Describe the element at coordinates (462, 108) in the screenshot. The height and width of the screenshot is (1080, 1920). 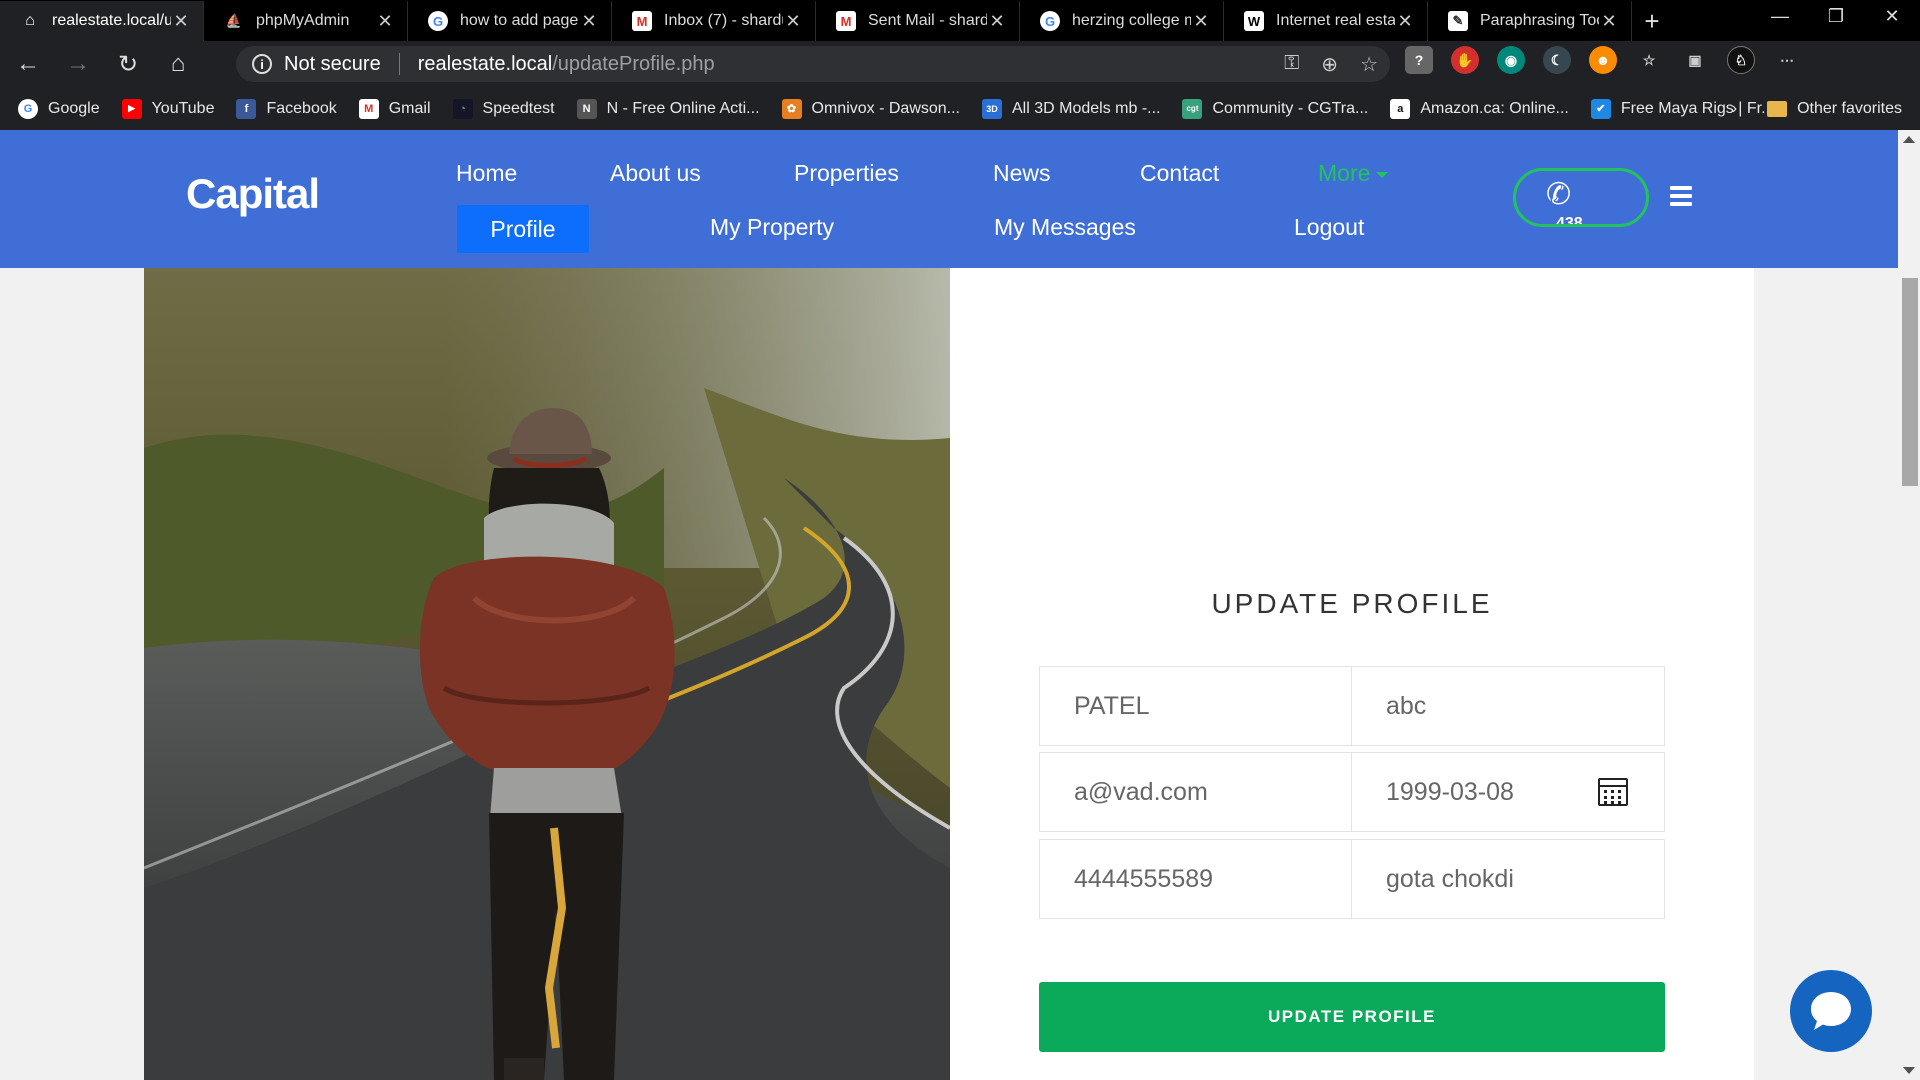
I see `speedtest-icon: ◔` at that location.